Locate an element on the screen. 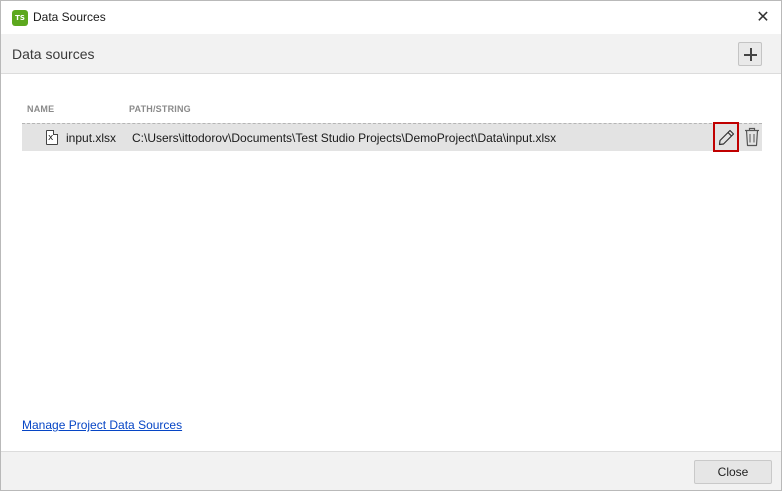  column-header-name: NAME is located at coordinates (41, 109).